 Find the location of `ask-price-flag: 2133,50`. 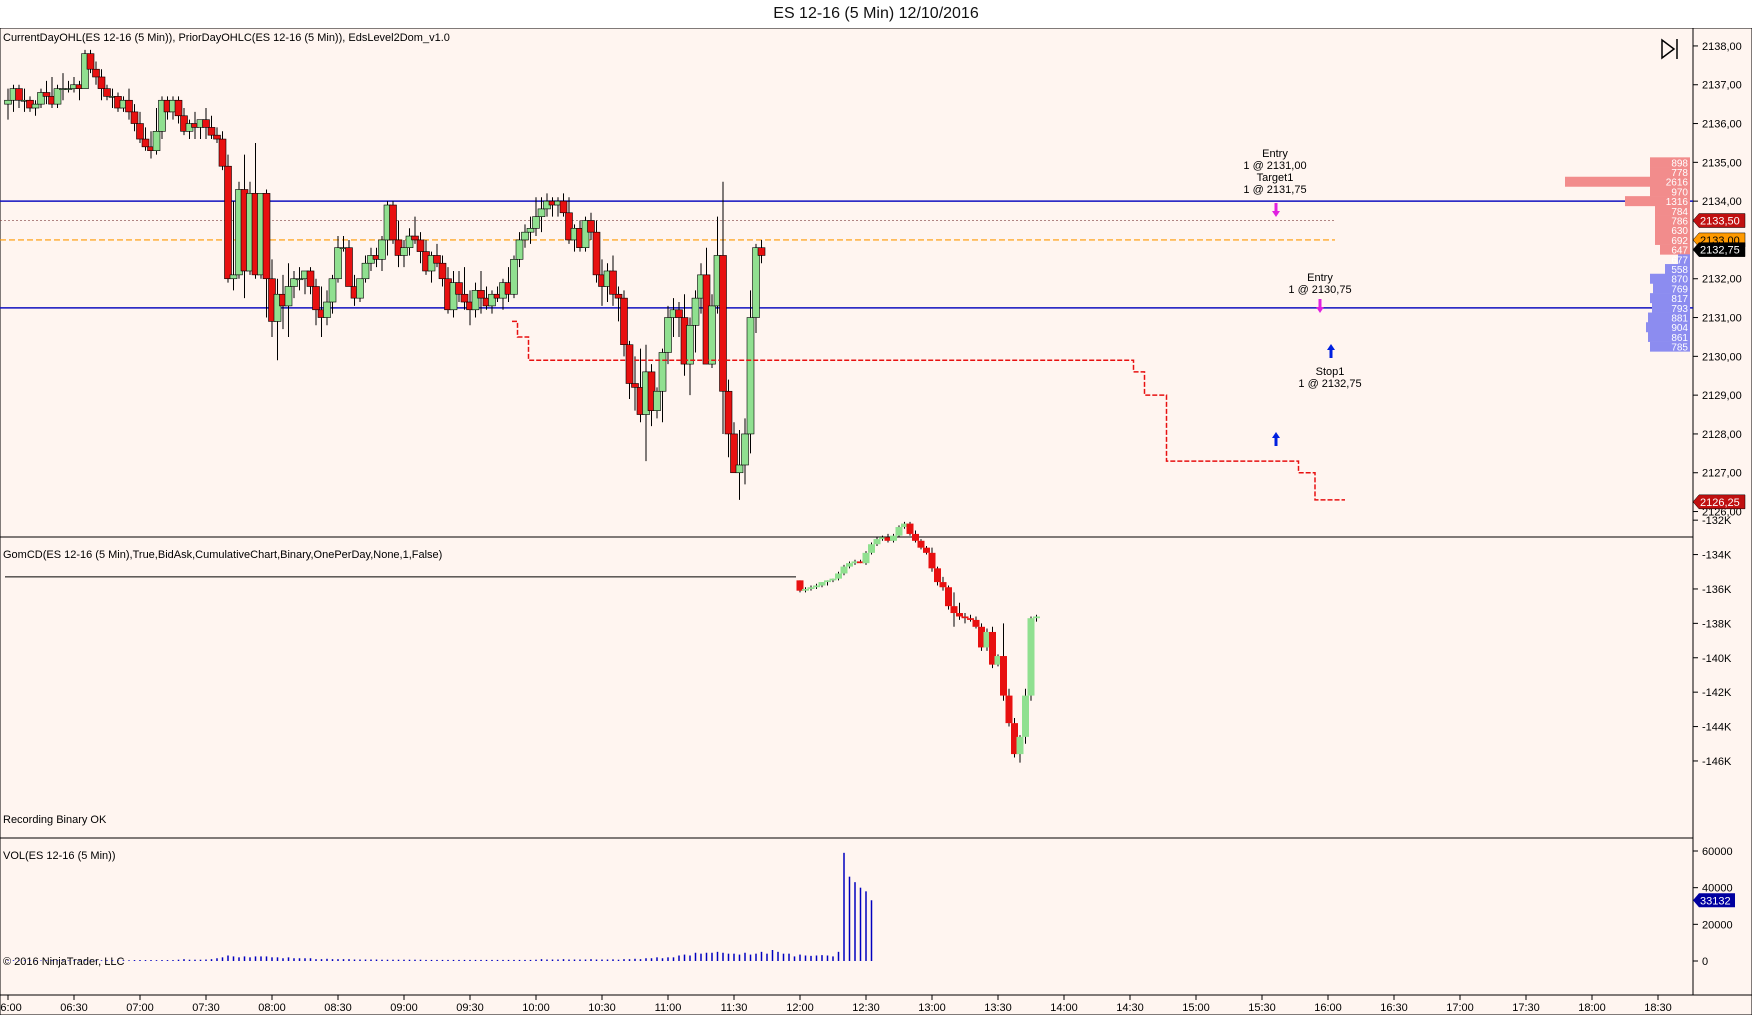

ask-price-flag: 2133,50 is located at coordinates (1719, 220).